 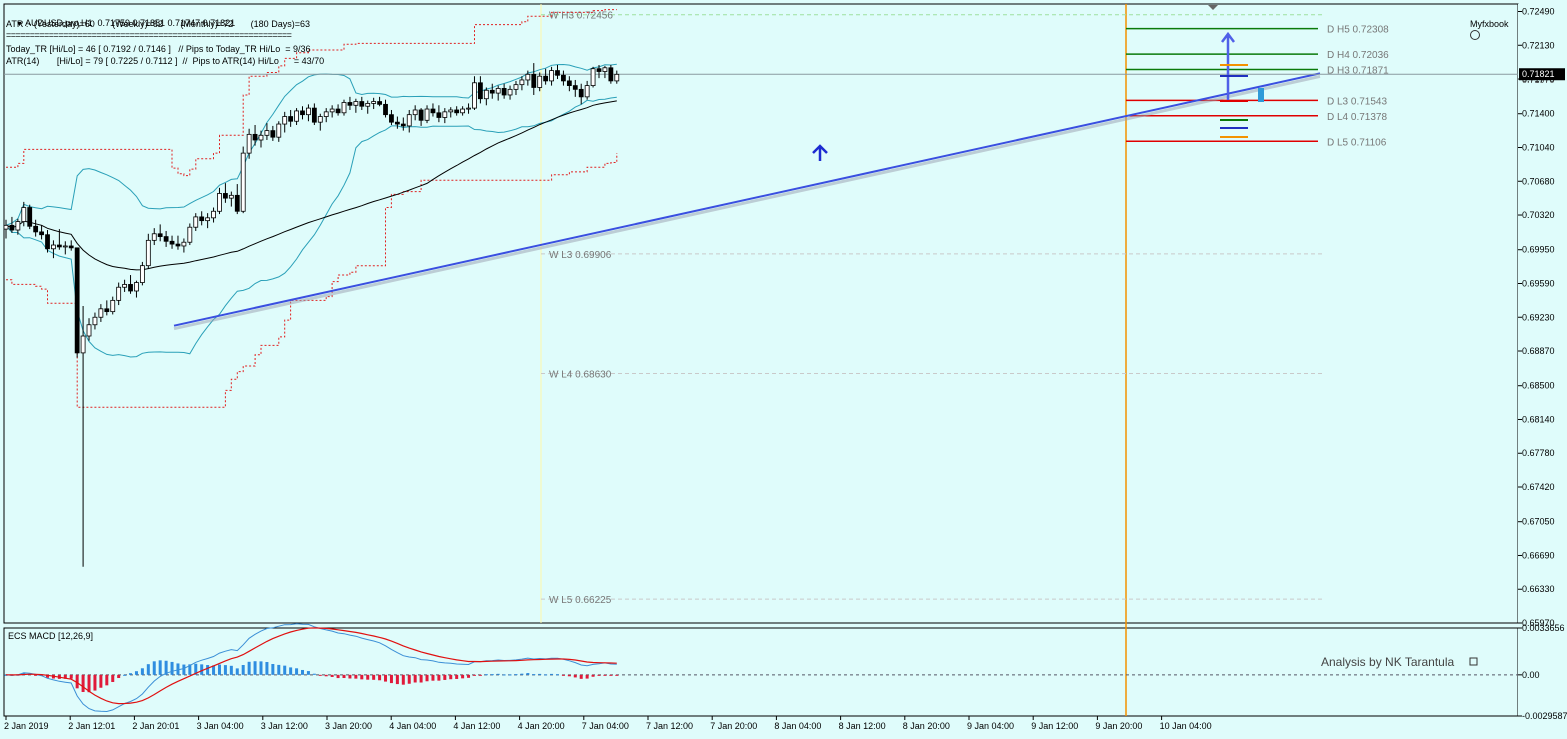 I want to click on brand-label: Myfxbook, so click(x=1484, y=30).